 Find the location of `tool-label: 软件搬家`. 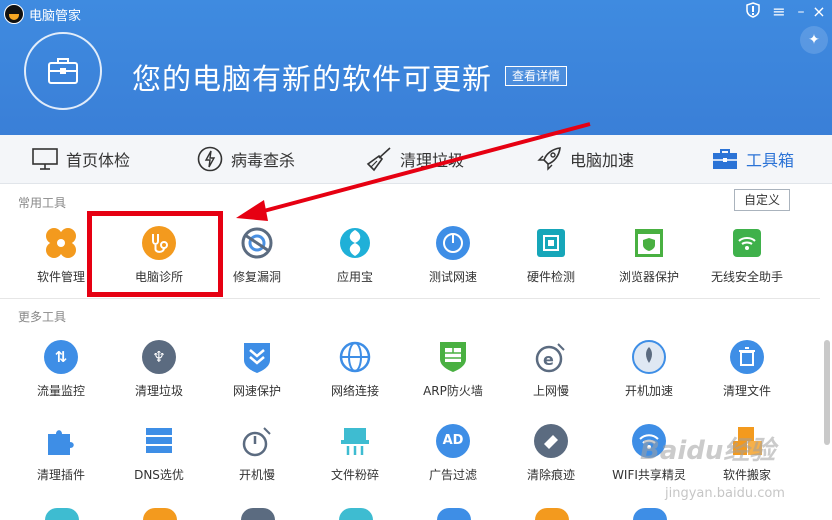

tool-label: 软件搬家 is located at coordinates (746, 475).